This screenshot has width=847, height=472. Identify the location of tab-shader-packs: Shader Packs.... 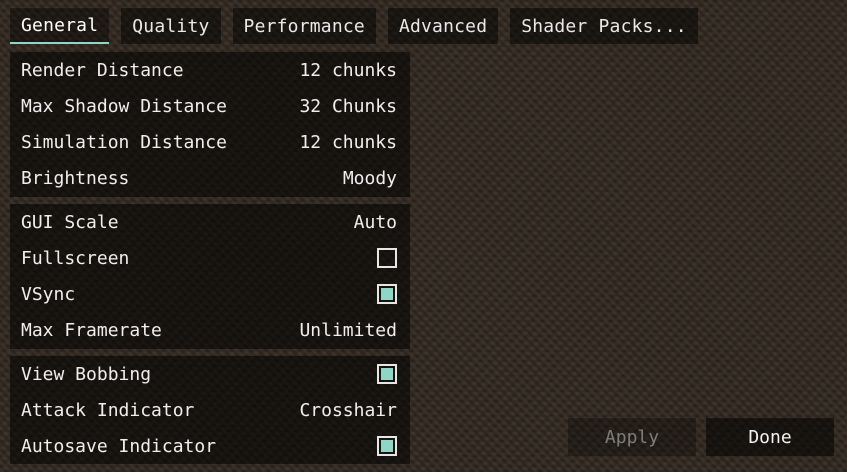
(604, 26).